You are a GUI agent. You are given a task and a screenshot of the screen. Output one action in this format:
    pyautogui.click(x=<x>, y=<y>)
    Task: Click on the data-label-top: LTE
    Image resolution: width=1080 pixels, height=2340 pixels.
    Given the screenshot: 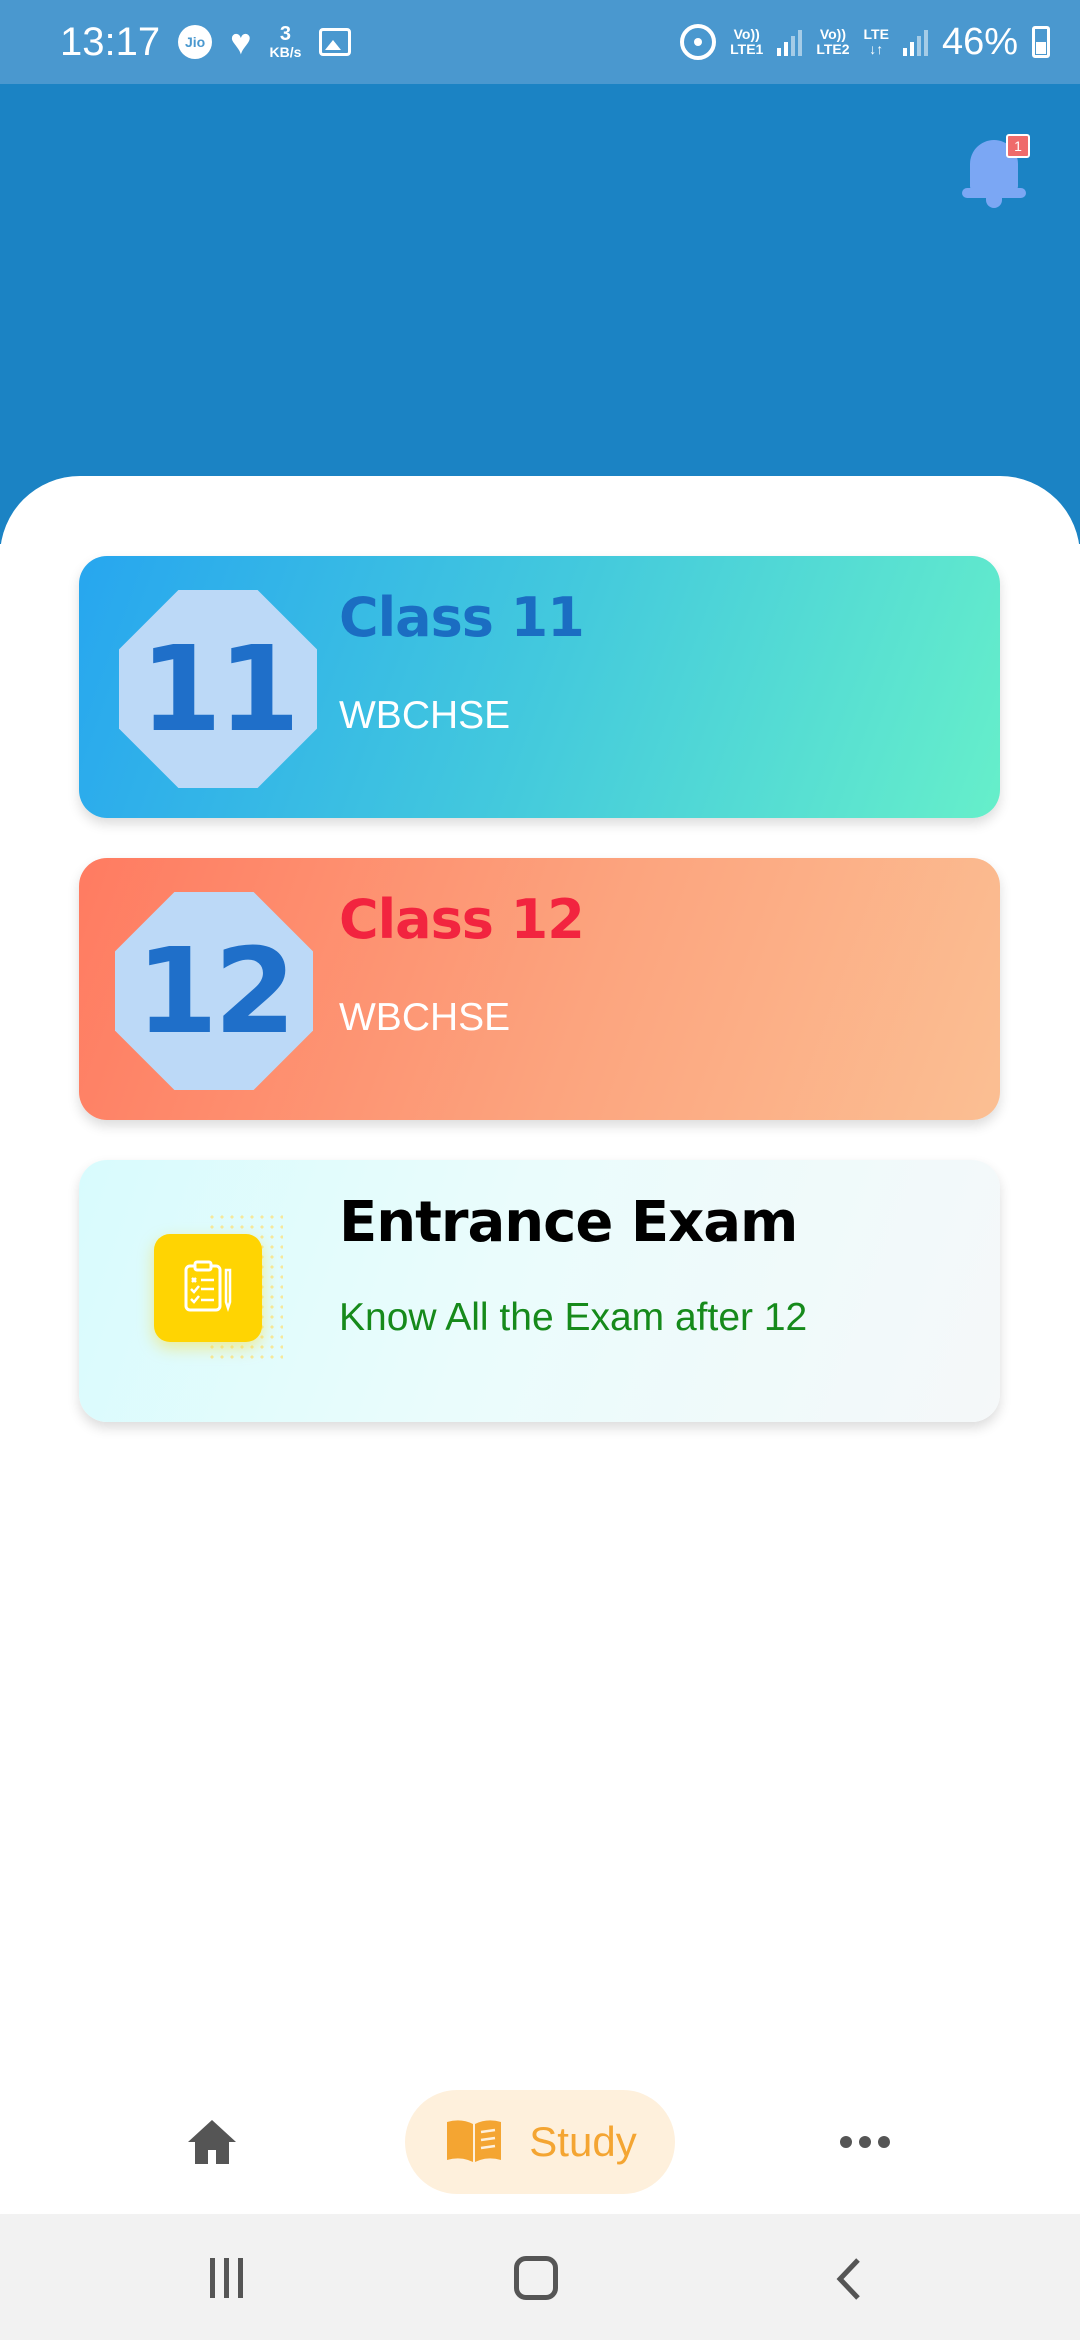 What is the action you would take?
    pyautogui.click(x=876, y=34)
    